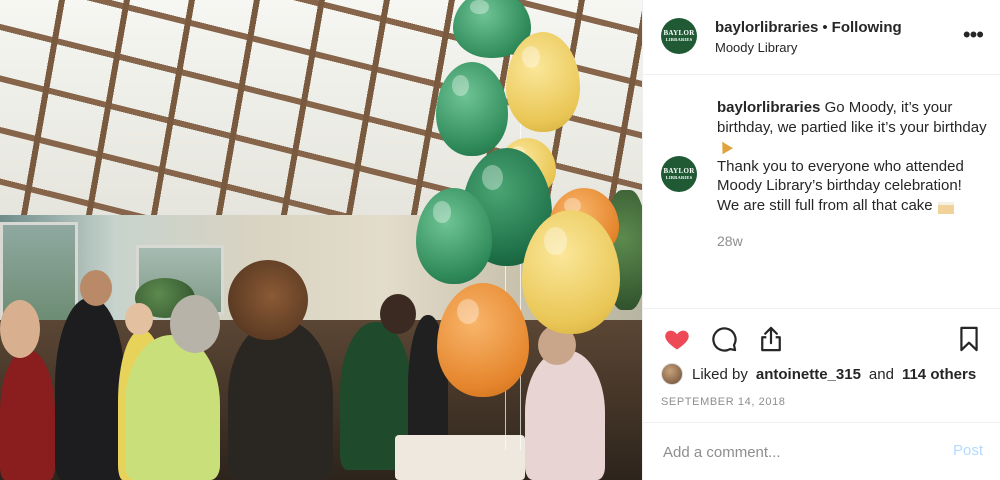 This screenshot has width=1000, height=480. Describe the element at coordinates (268, 300) in the screenshot. I see `mascot-head` at that location.